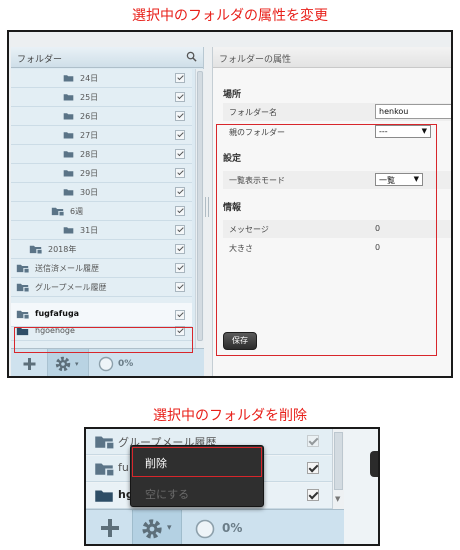 The height and width of the screenshot is (550, 460). What do you see at coordinates (332, 57) in the screenshot?
I see `properties-header: フォルダーの属性` at bounding box center [332, 57].